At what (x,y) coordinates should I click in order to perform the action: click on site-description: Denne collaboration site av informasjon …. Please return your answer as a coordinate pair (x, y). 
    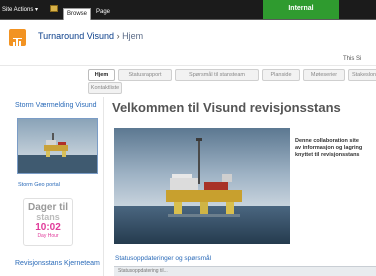
    Looking at the image, I should click on (335, 148).